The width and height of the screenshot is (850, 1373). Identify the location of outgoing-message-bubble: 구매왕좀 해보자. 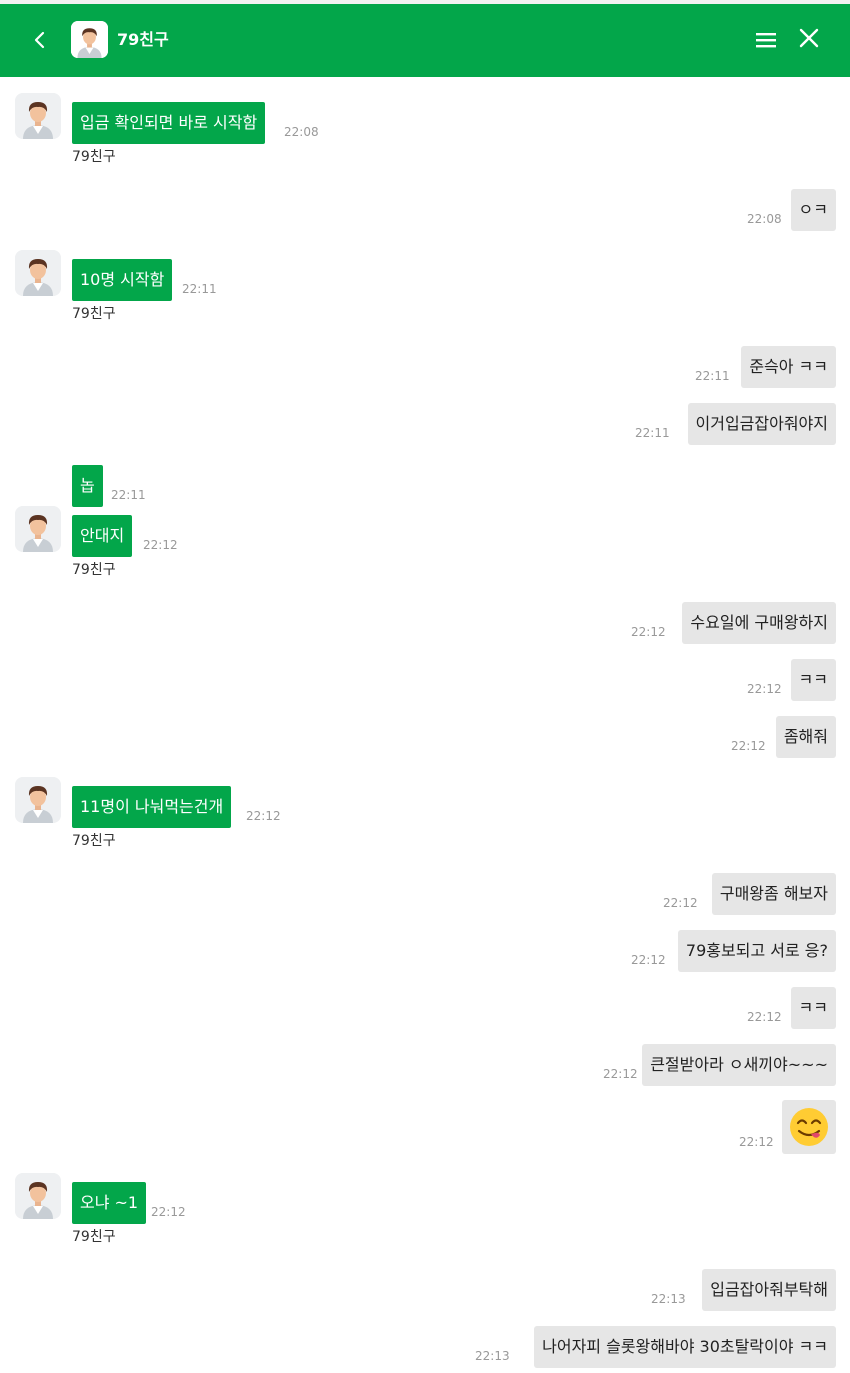
(773, 894).